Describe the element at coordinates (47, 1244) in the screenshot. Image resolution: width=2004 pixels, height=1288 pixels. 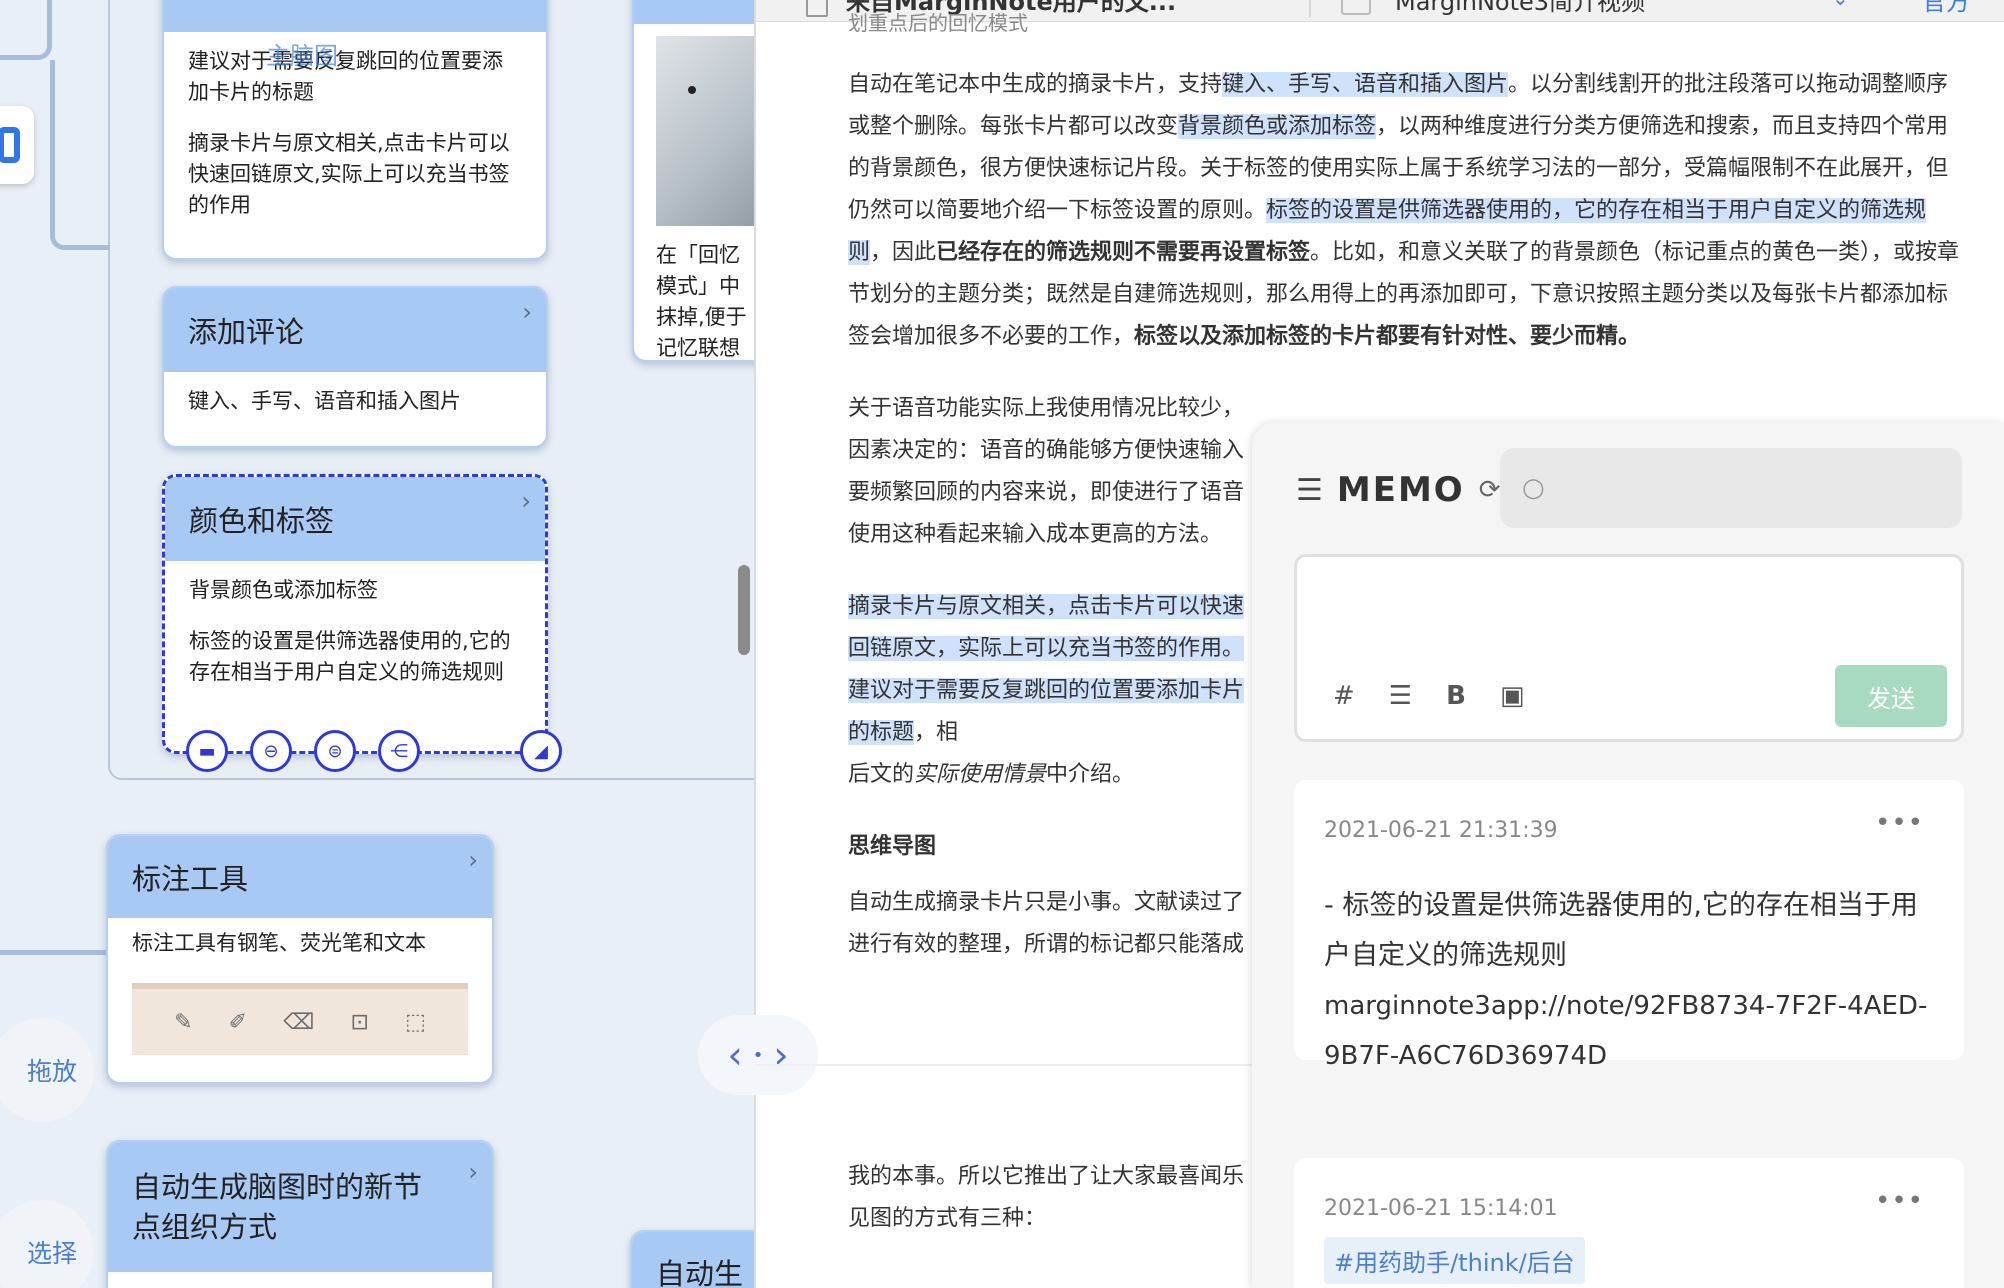
I see `select-mode-button: 选择` at that location.